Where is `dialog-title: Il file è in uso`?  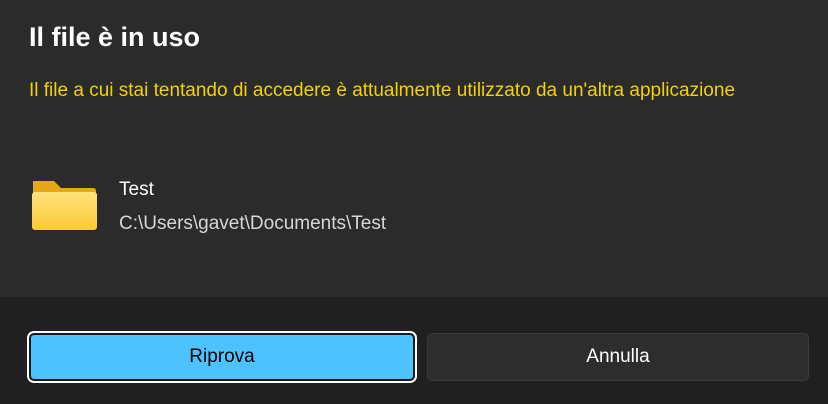 dialog-title: Il file è in uso is located at coordinates (115, 37).